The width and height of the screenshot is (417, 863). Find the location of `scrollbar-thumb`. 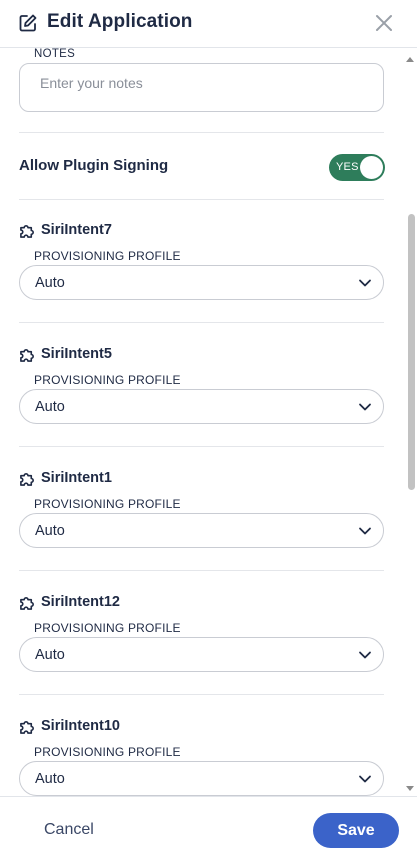

scrollbar-thumb is located at coordinates (411, 352).